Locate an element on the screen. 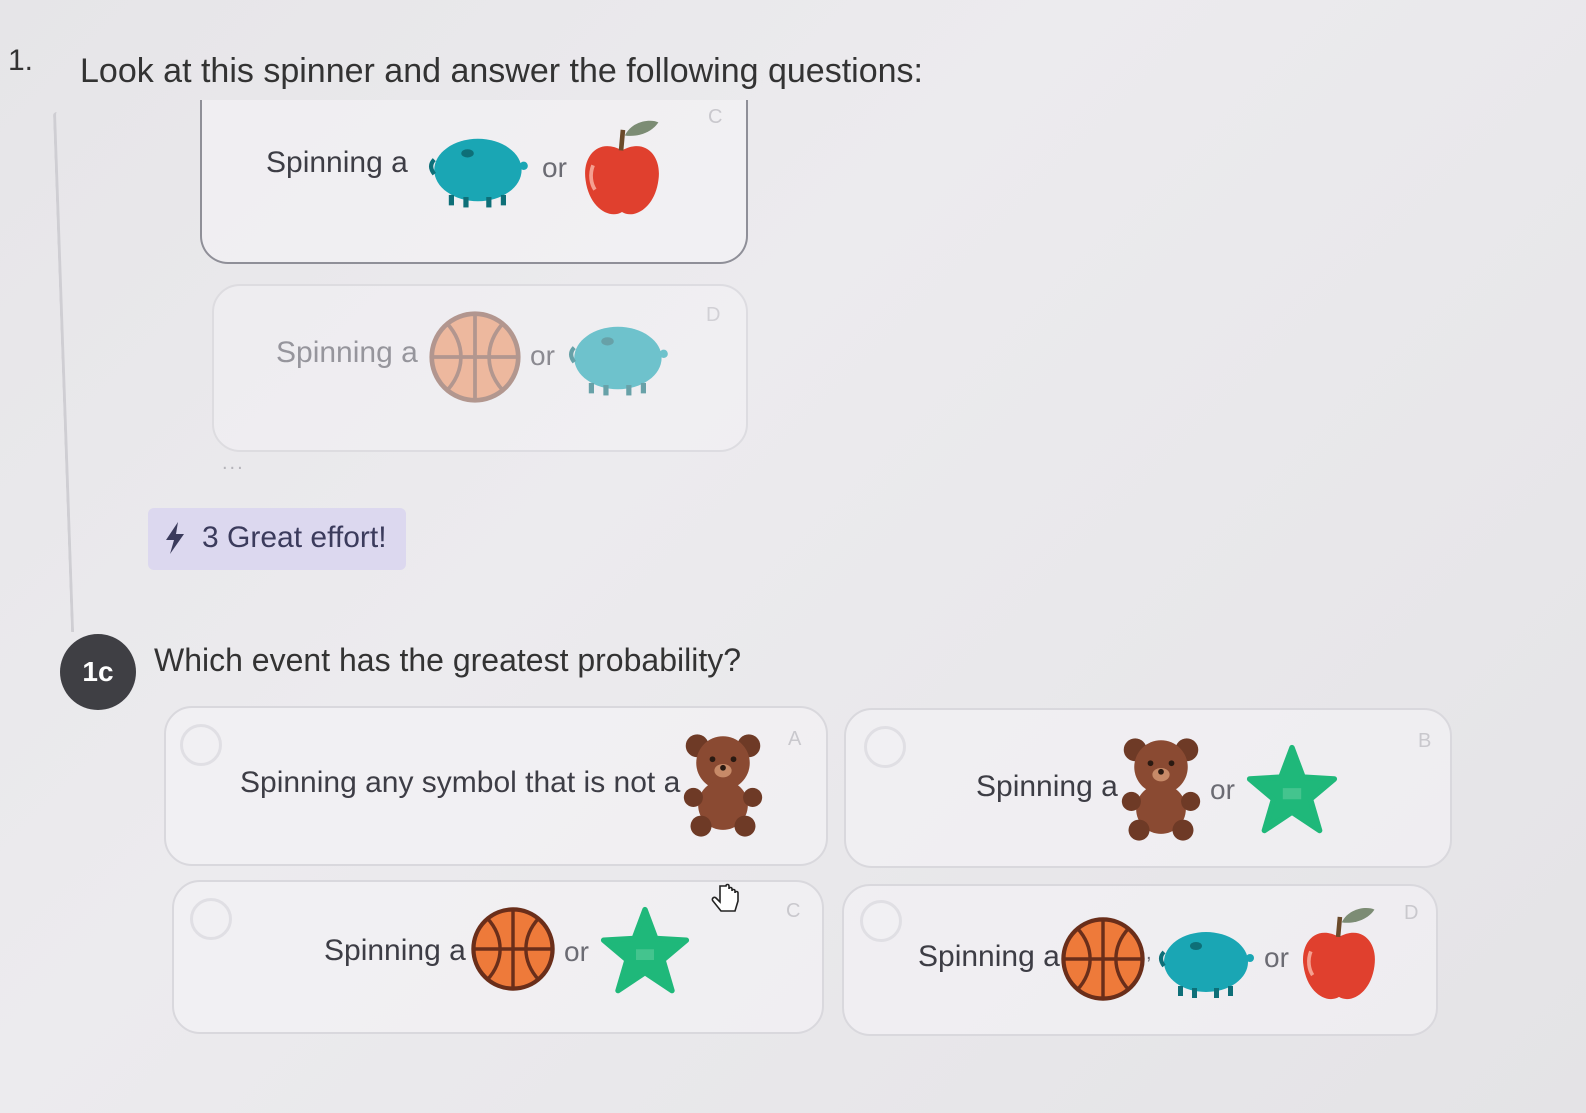  radio-a is located at coordinates (201, 745).